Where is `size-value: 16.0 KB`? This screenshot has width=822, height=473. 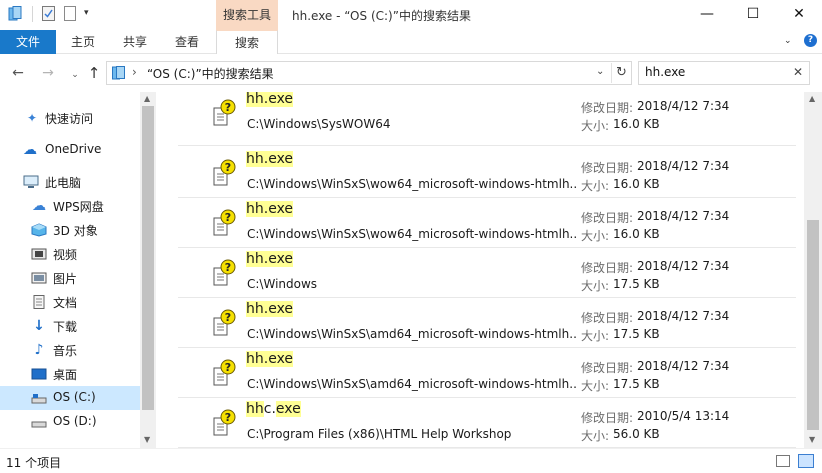 size-value: 16.0 KB is located at coordinates (636, 234).